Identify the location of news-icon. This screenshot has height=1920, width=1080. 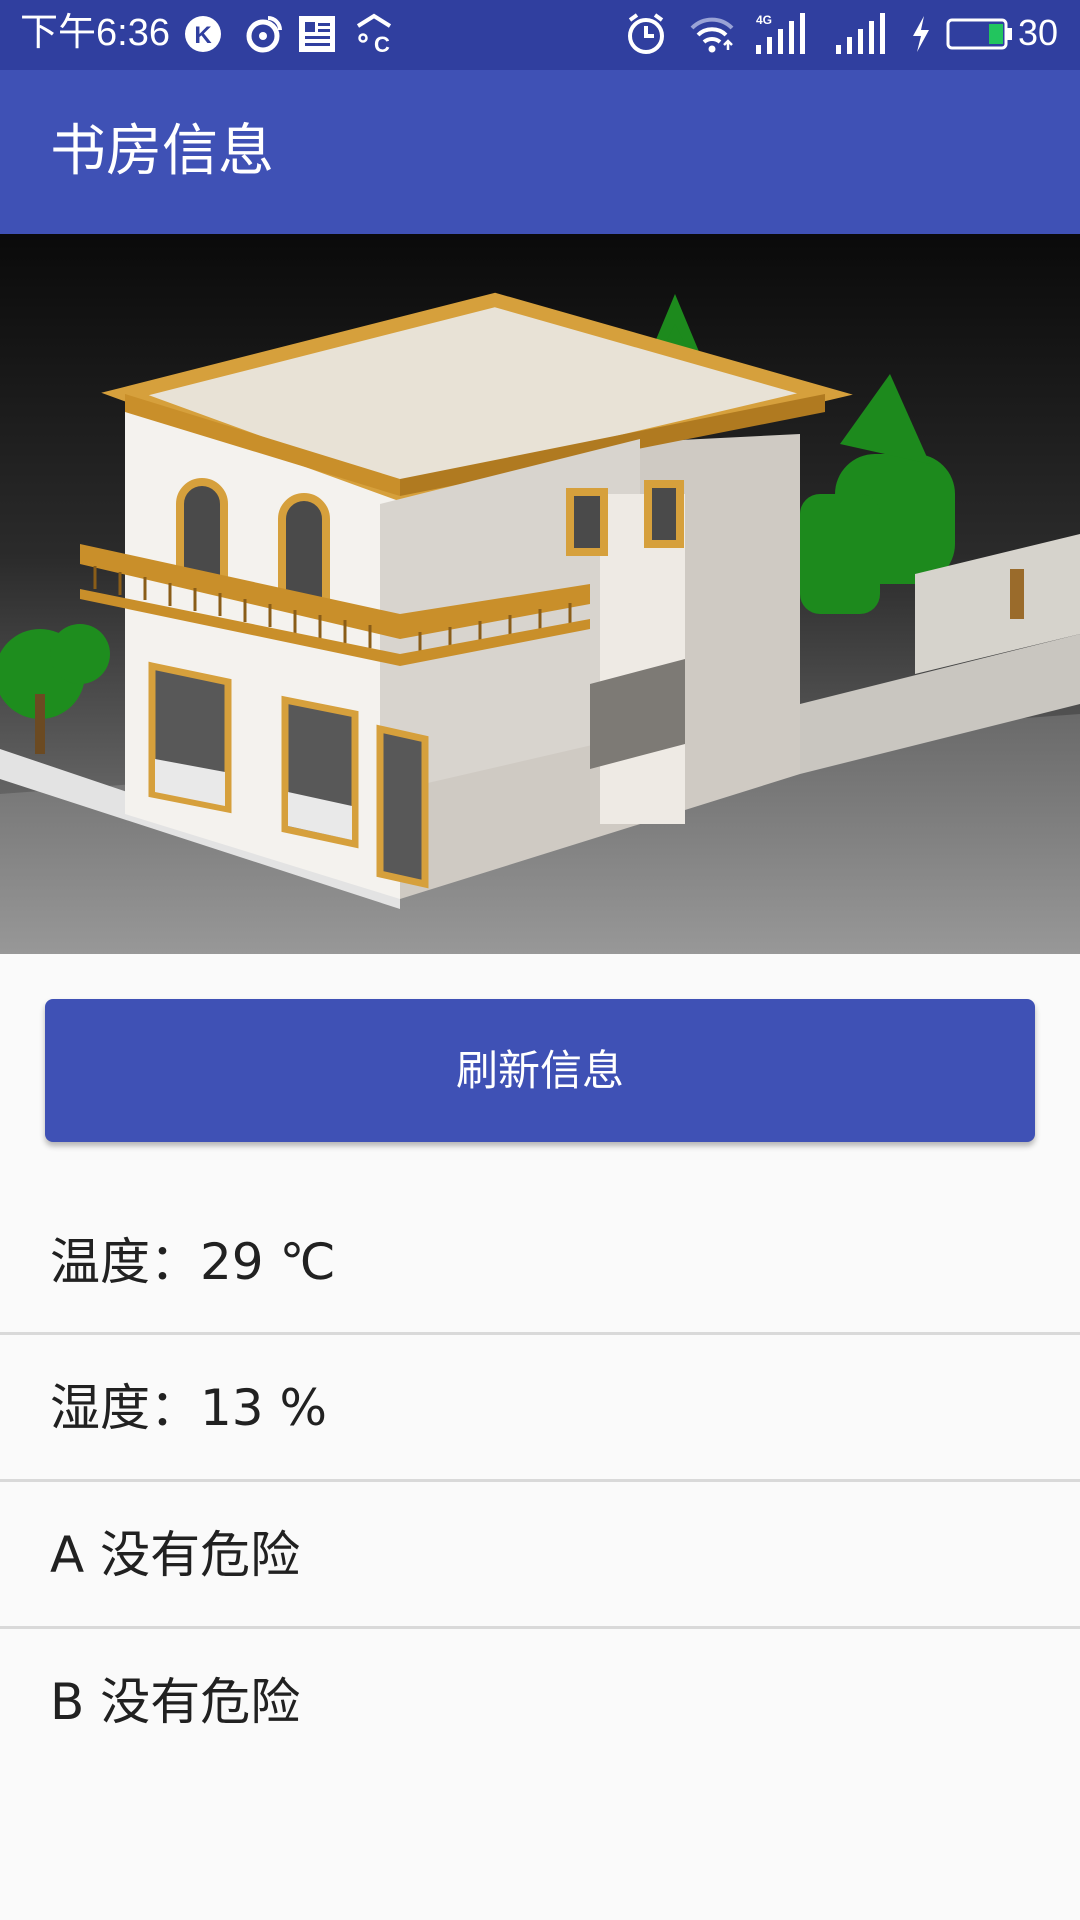
(317, 35).